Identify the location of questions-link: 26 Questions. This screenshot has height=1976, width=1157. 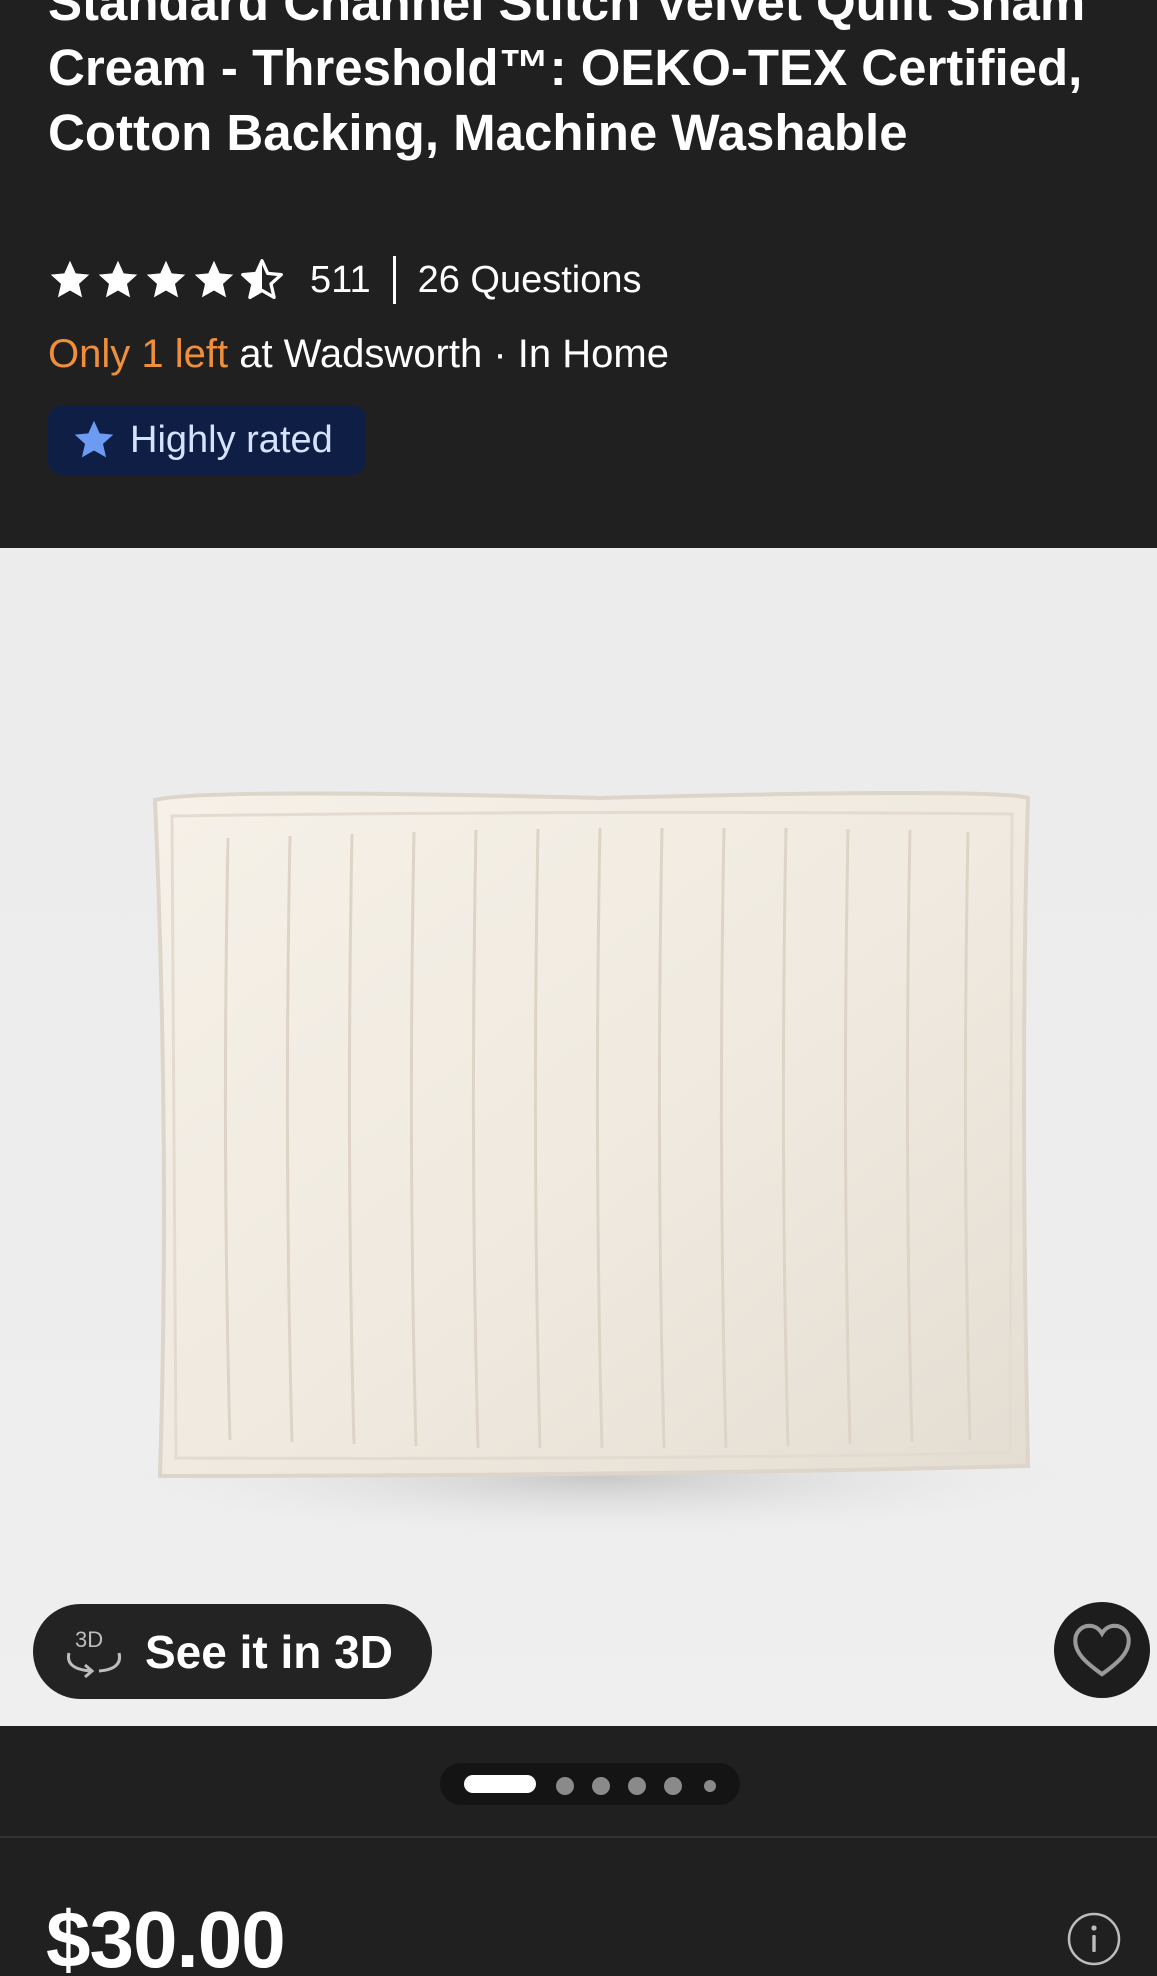
(530, 280).